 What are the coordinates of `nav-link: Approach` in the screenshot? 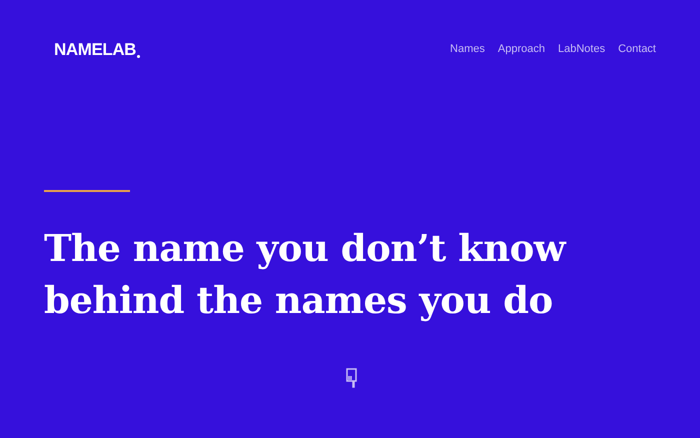 It's located at (521, 49).